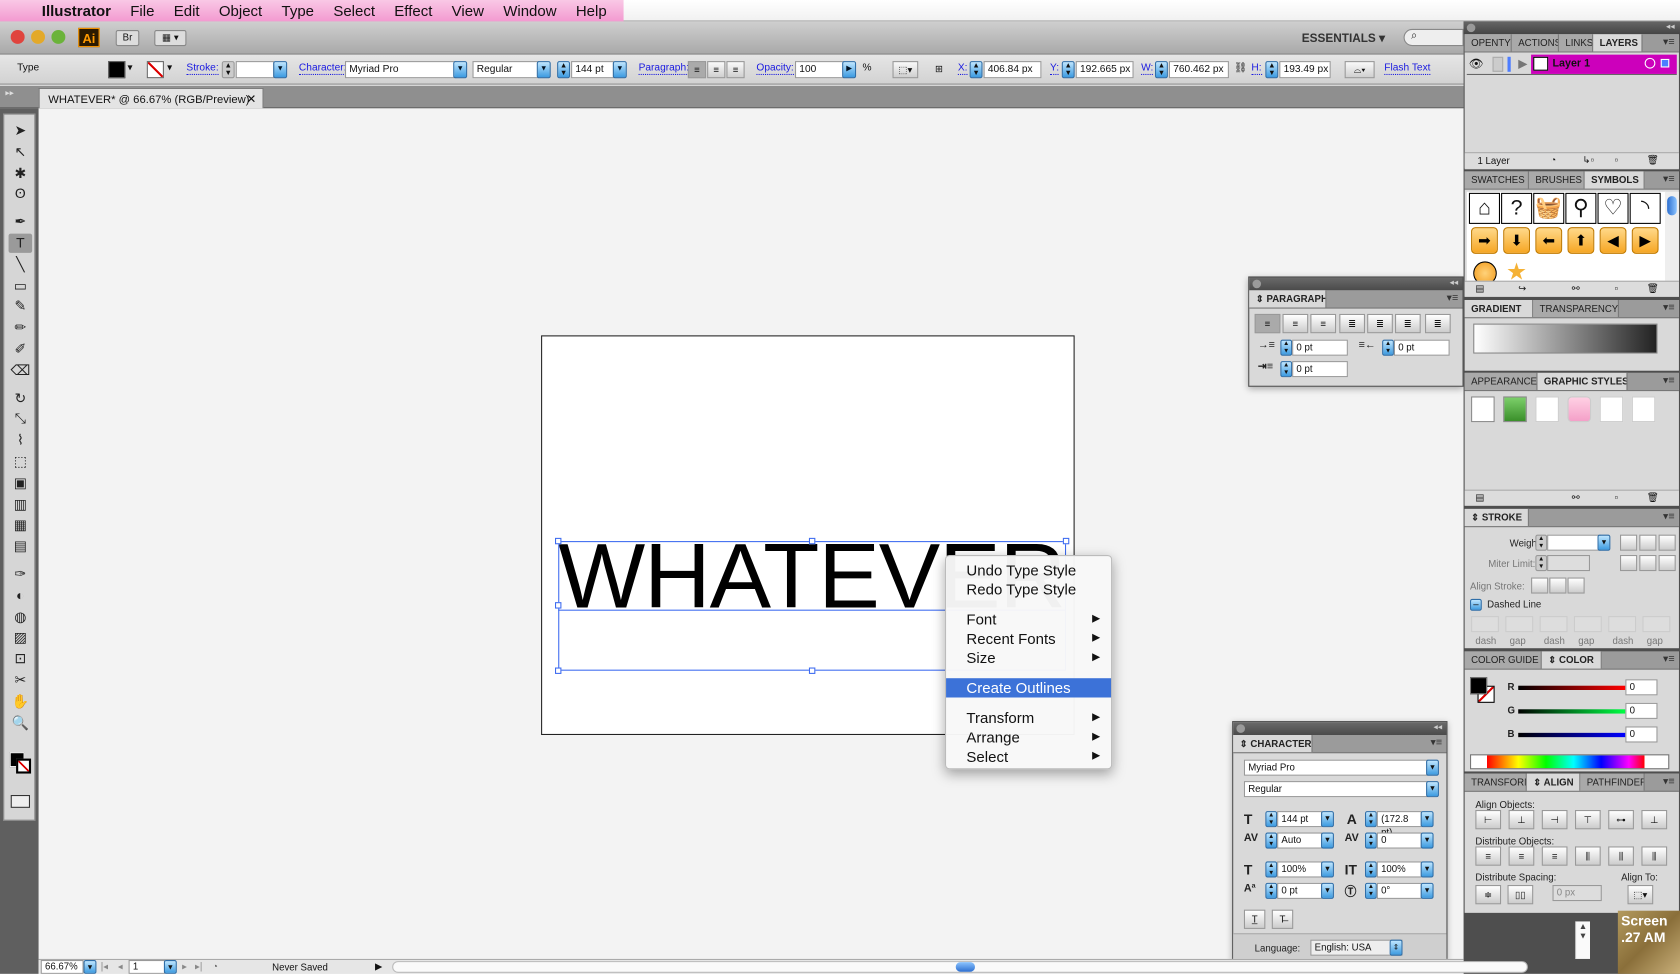  Describe the element at coordinates (1669, 42) in the screenshot. I see `panel-menu-icon: ▾≡` at that location.